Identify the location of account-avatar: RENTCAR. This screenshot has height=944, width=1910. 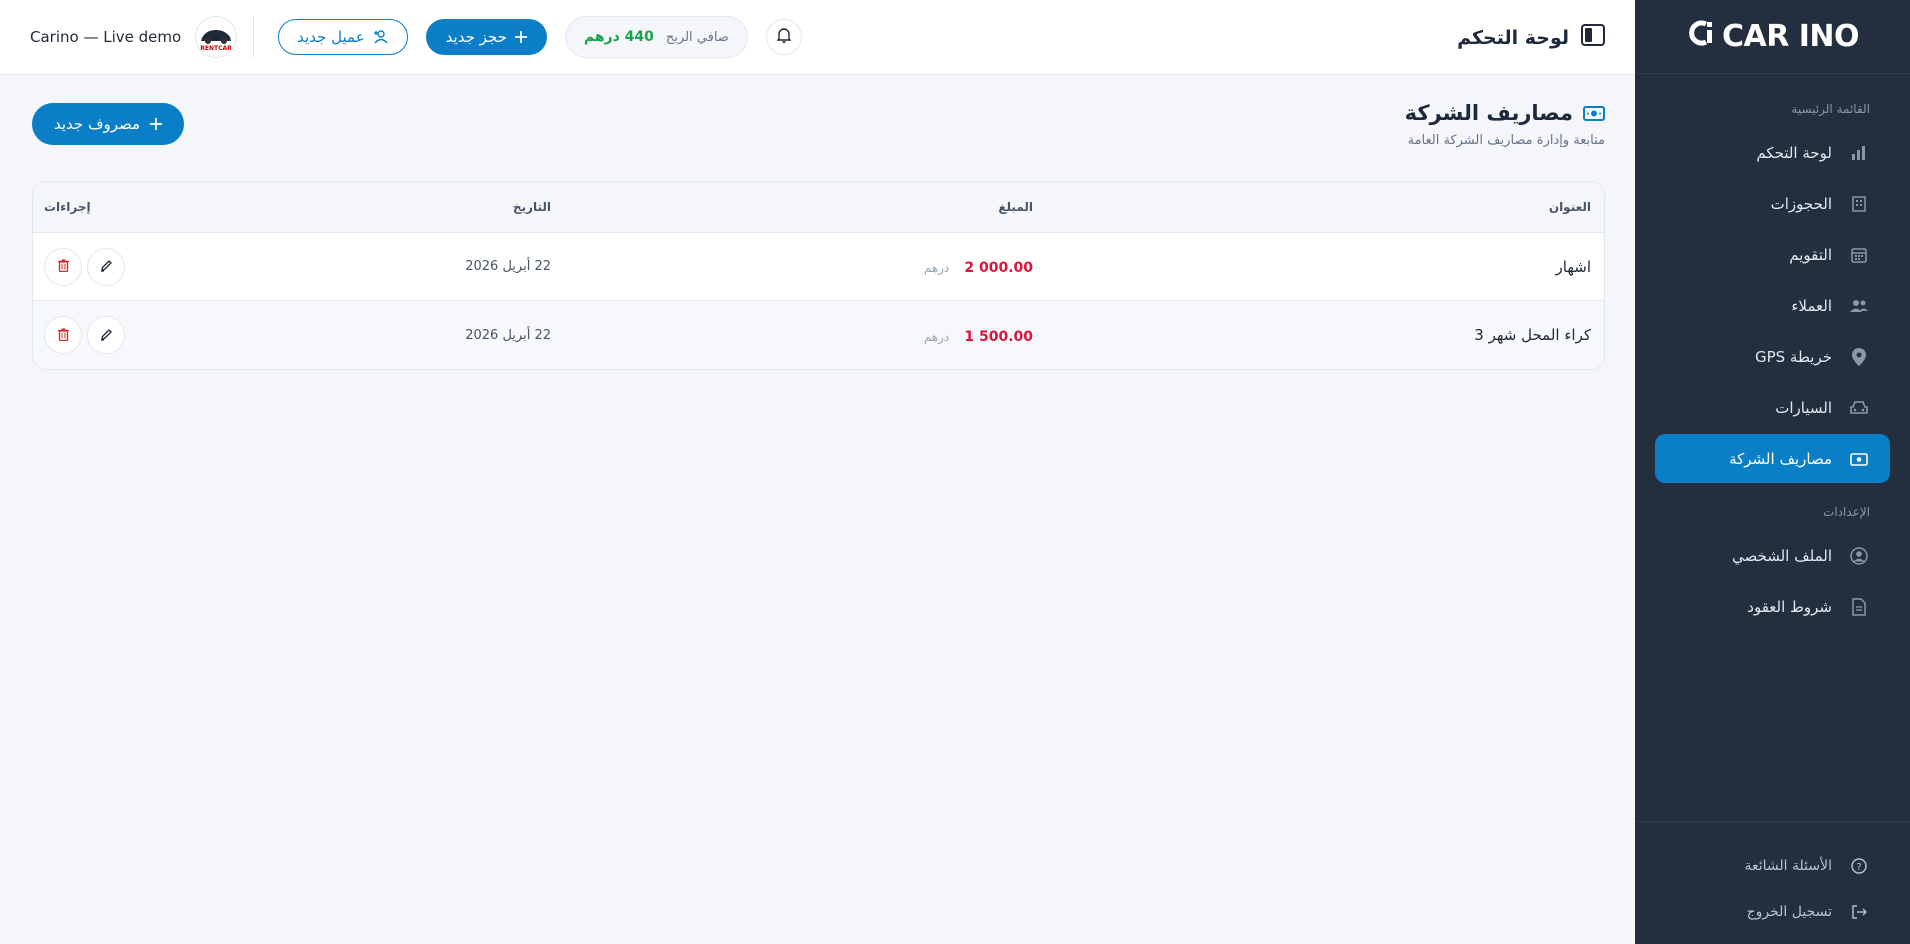
(216, 37).